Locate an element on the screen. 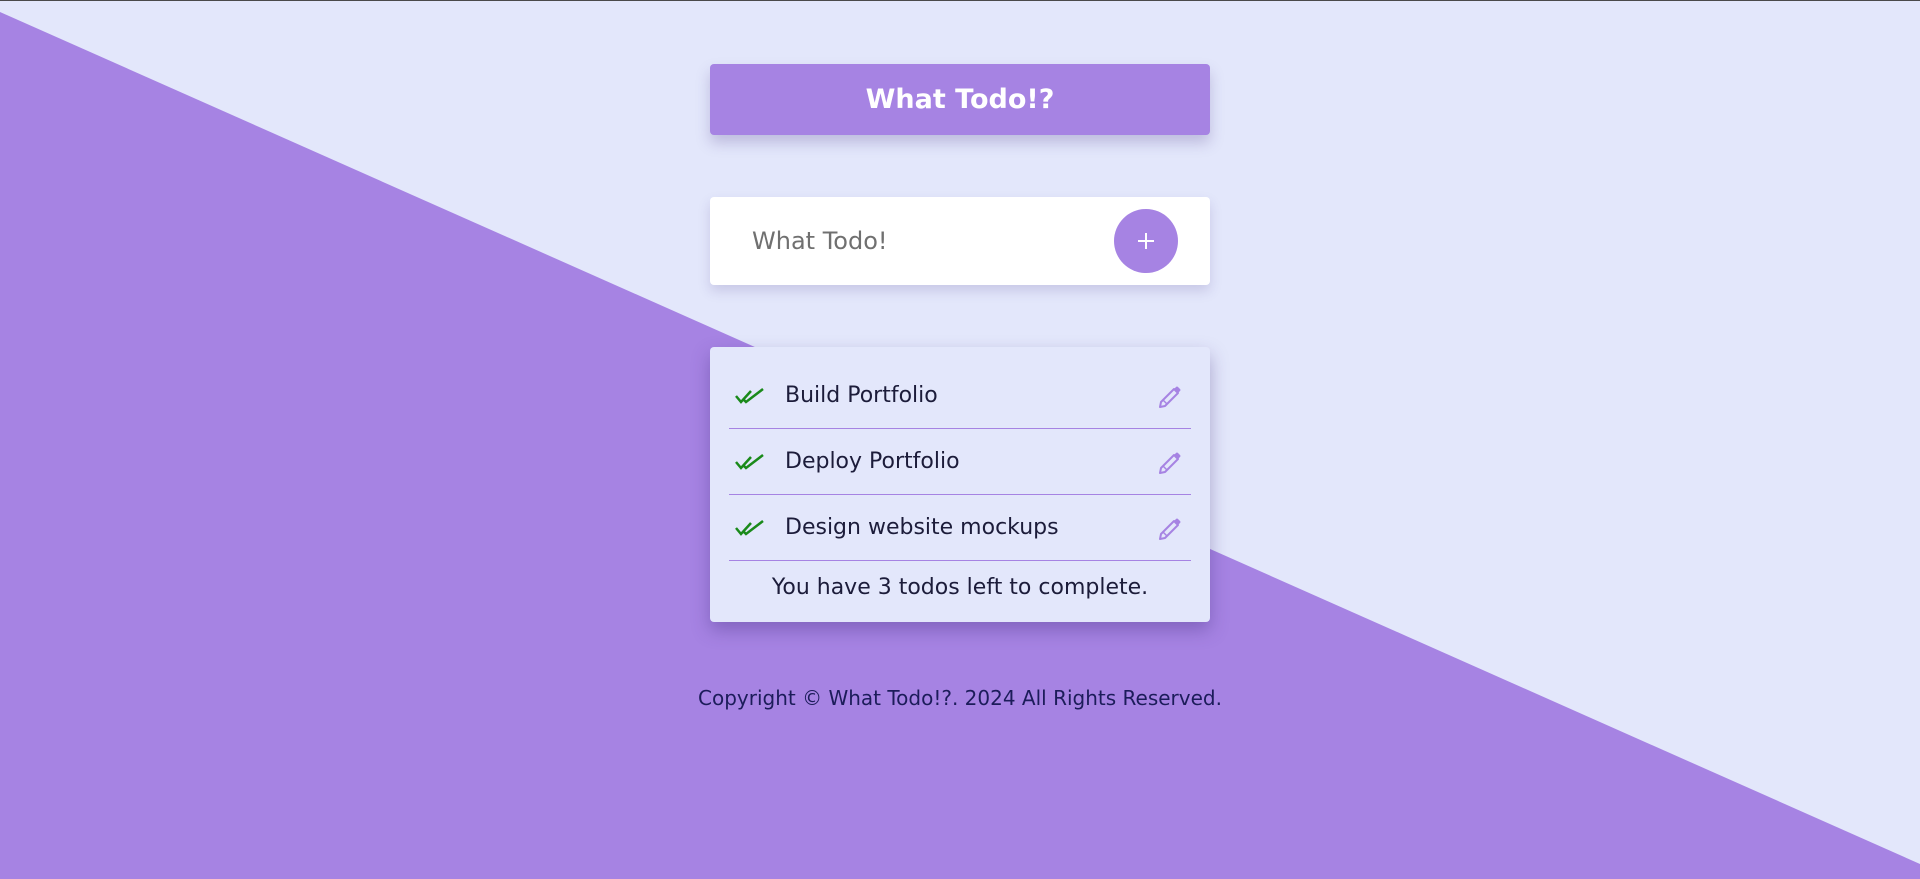 This screenshot has width=1920, height=879. add-todo-button is located at coordinates (1146, 241).